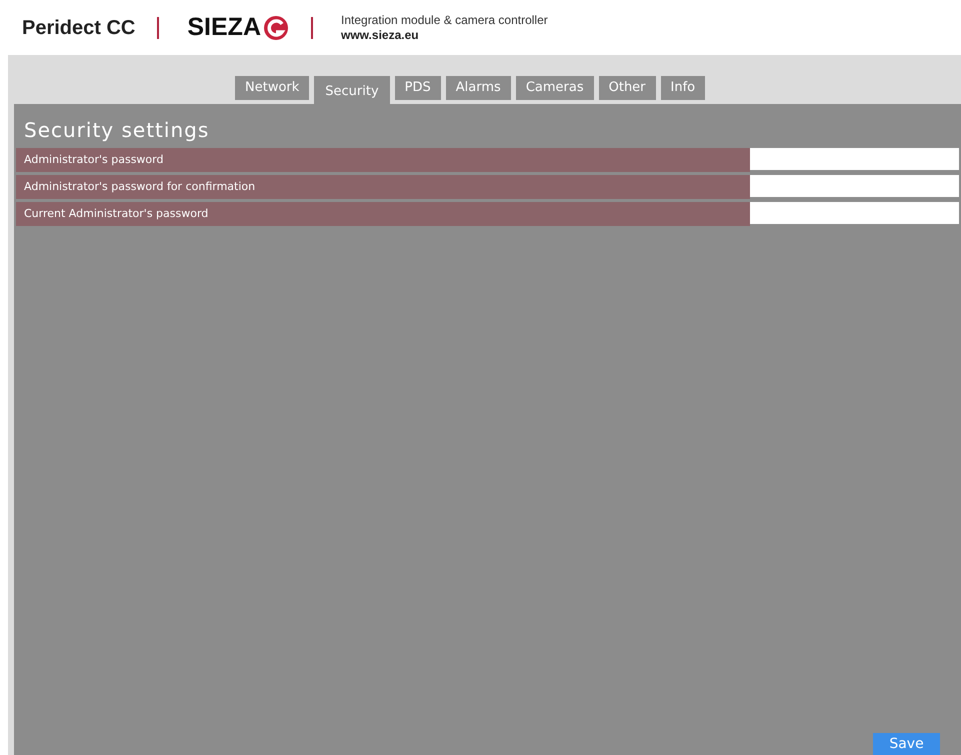 This screenshot has height=755, width=961. Describe the element at coordinates (383, 187) in the screenshot. I see `field-label: Administrator's password for confirmation` at that location.